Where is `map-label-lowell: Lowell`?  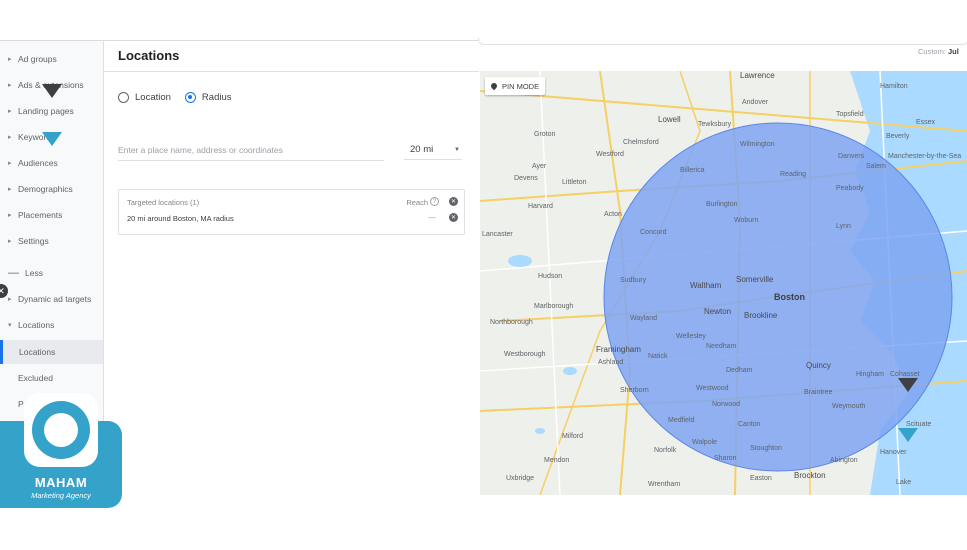 map-label-lowell: Lowell is located at coordinates (669, 119).